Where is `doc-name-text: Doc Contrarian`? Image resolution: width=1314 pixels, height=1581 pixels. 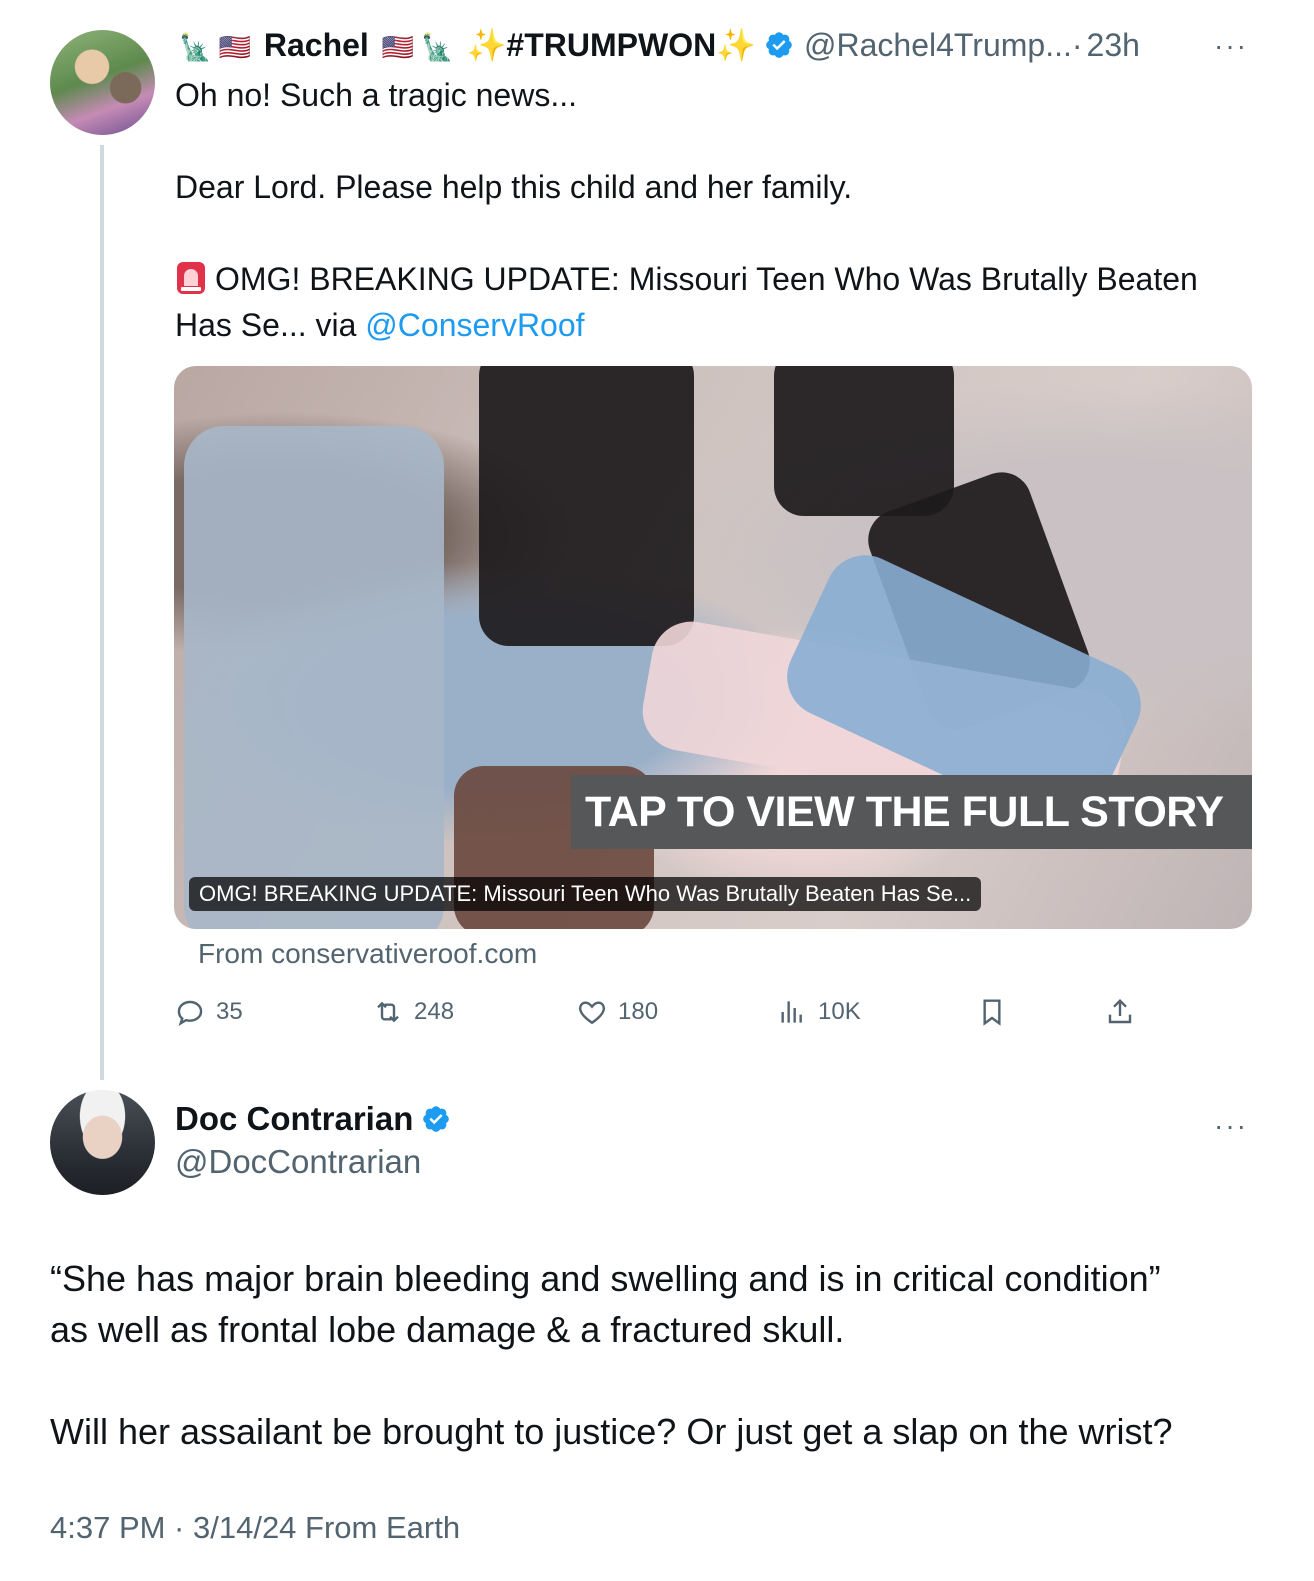 doc-name-text: Doc Contrarian is located at coordinates (294, 1118).